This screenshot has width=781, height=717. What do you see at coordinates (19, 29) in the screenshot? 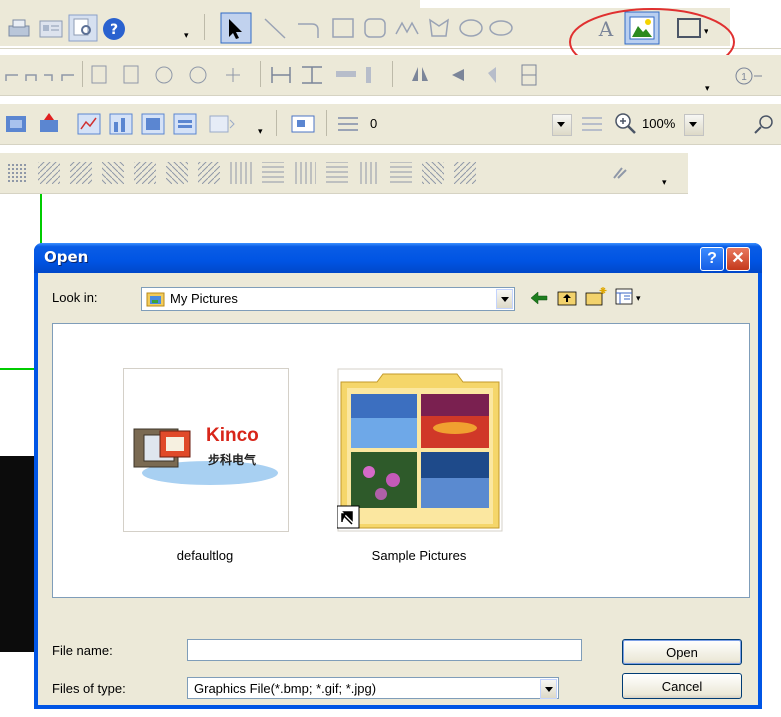
I see `print-icon` at bounding box center [19, 29].